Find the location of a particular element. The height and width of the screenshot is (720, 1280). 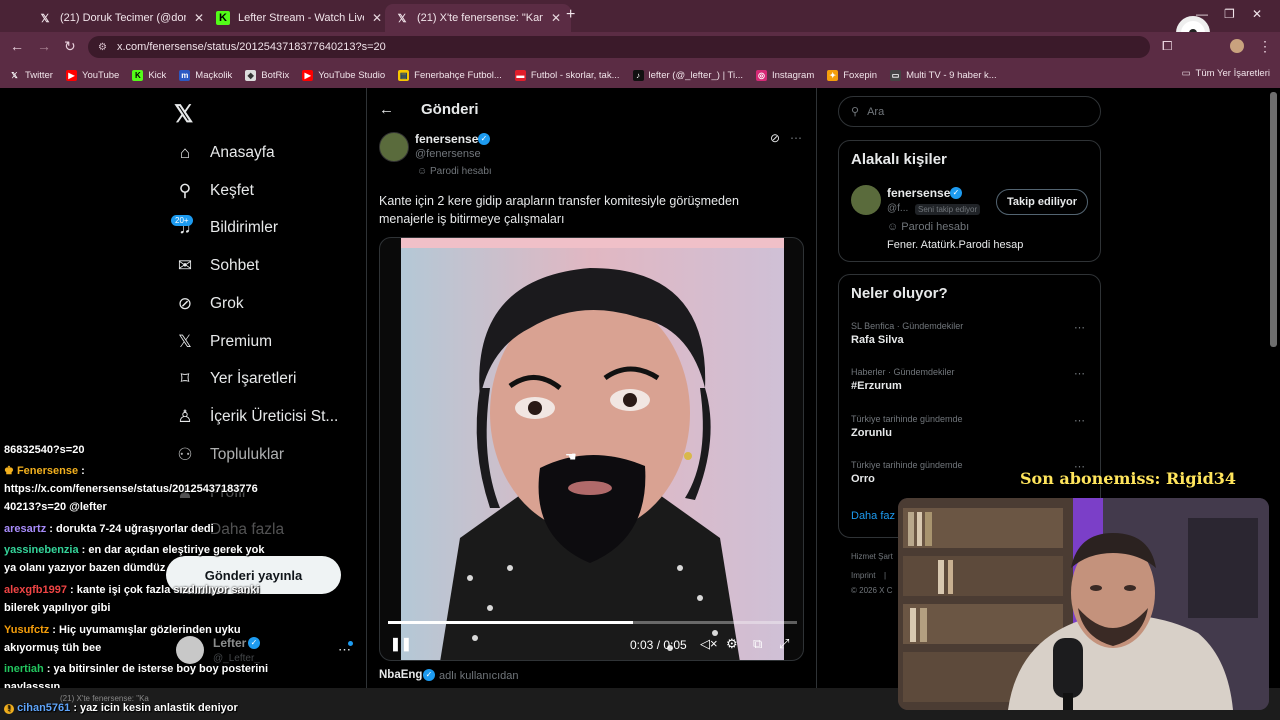

browser-menu-icon: ⋮ is located at coordinates (1265, 46).